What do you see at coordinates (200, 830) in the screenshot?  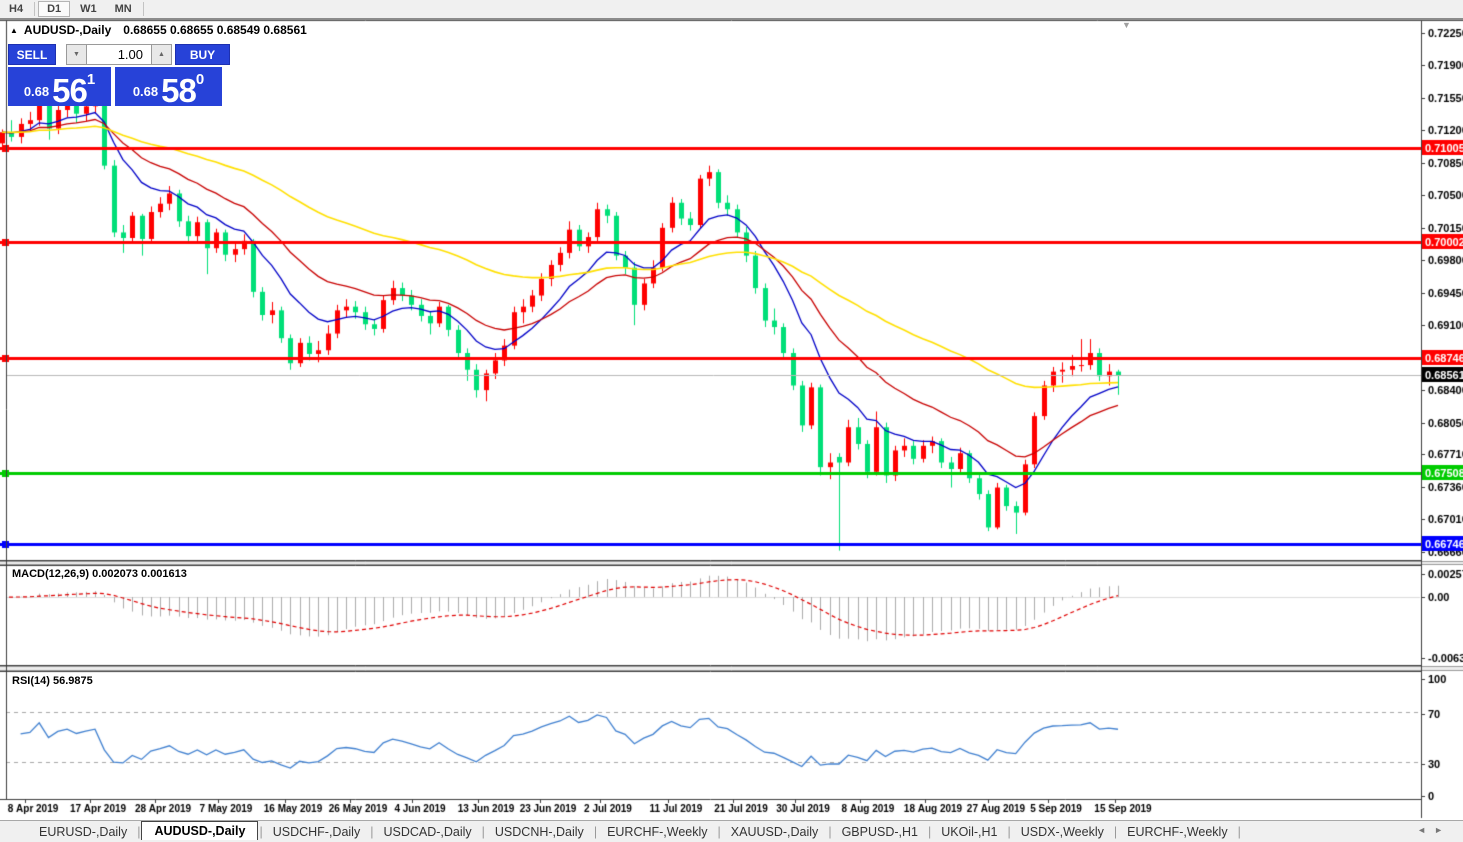 I see `tab-audusd-daily: AUDUSD-,Daily` at bounding box center [200, 830].